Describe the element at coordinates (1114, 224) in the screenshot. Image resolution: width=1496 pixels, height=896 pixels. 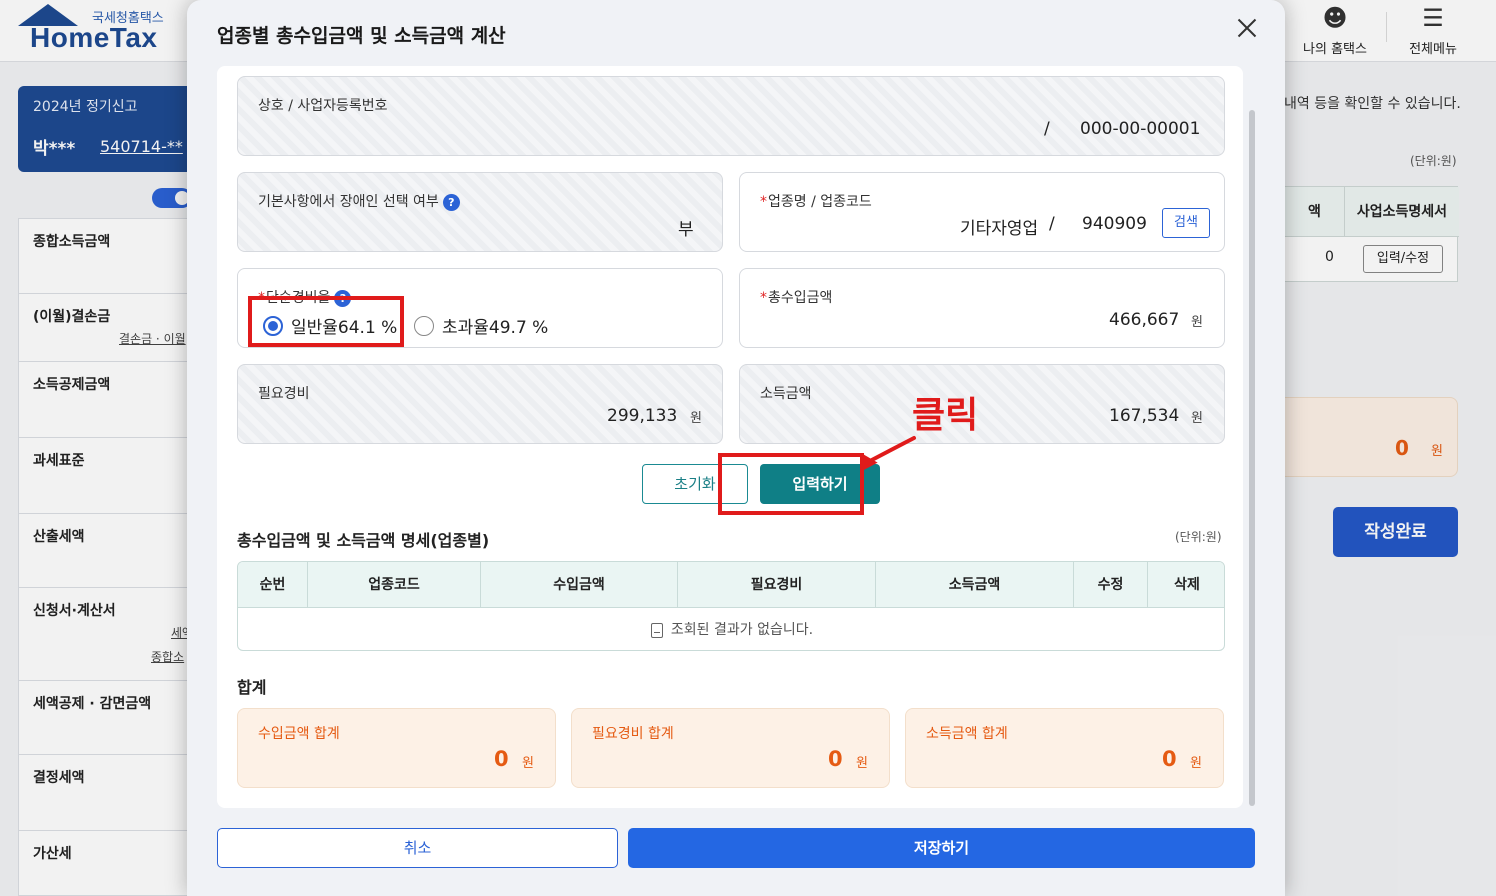
I see `industry-code: 940909` at that location.